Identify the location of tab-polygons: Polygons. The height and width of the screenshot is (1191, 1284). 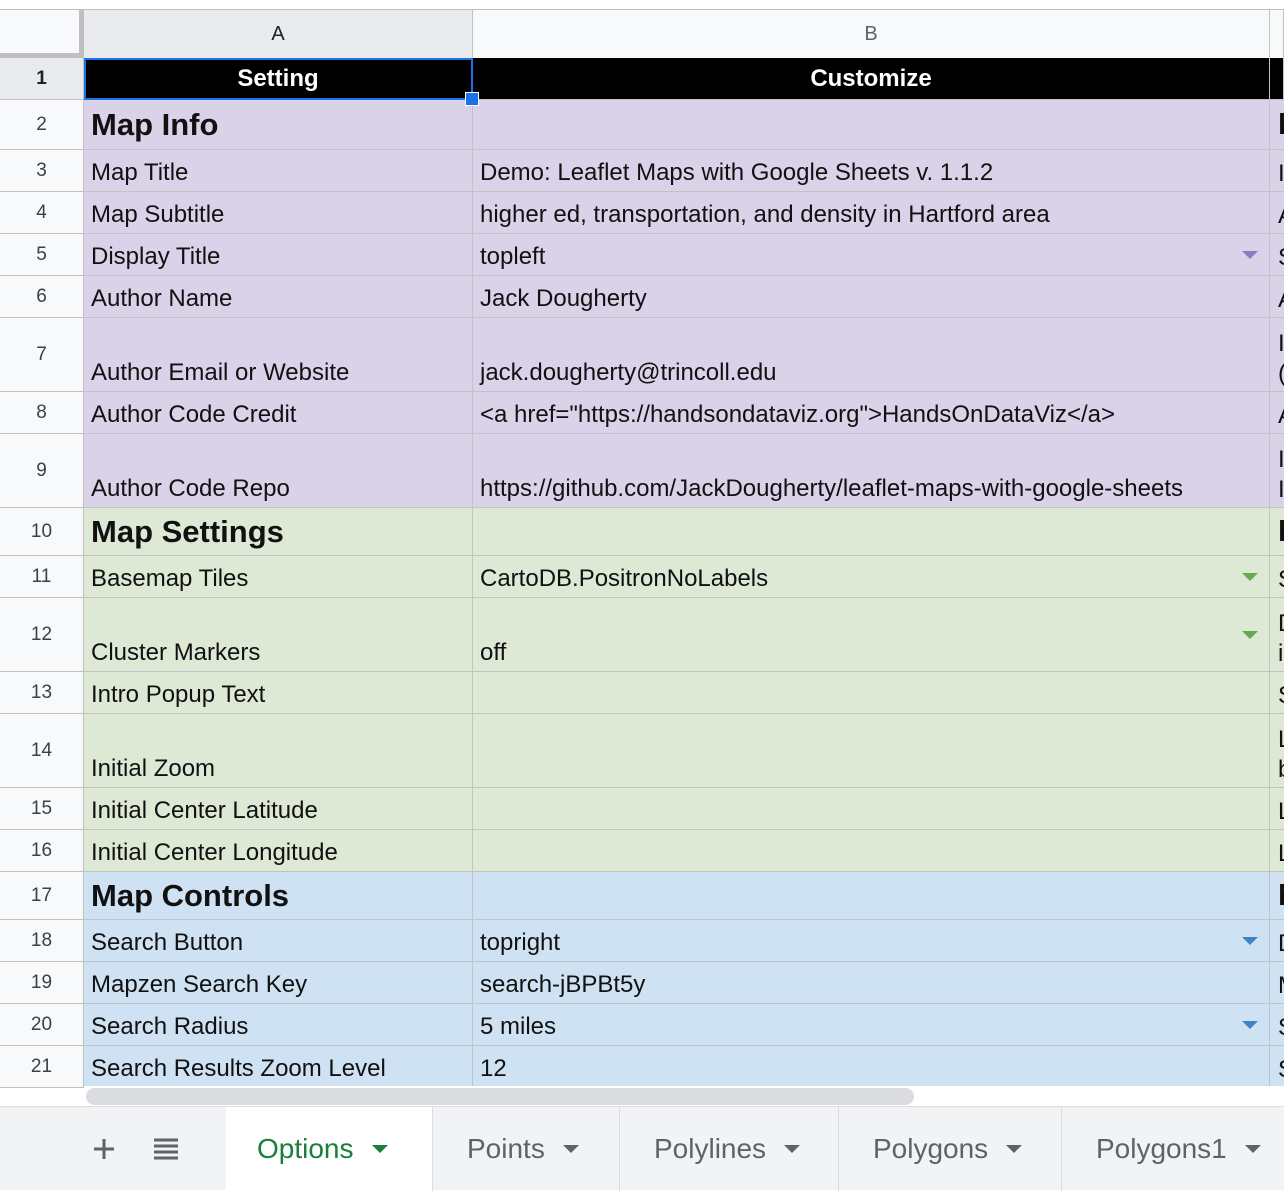
(950, 1149).